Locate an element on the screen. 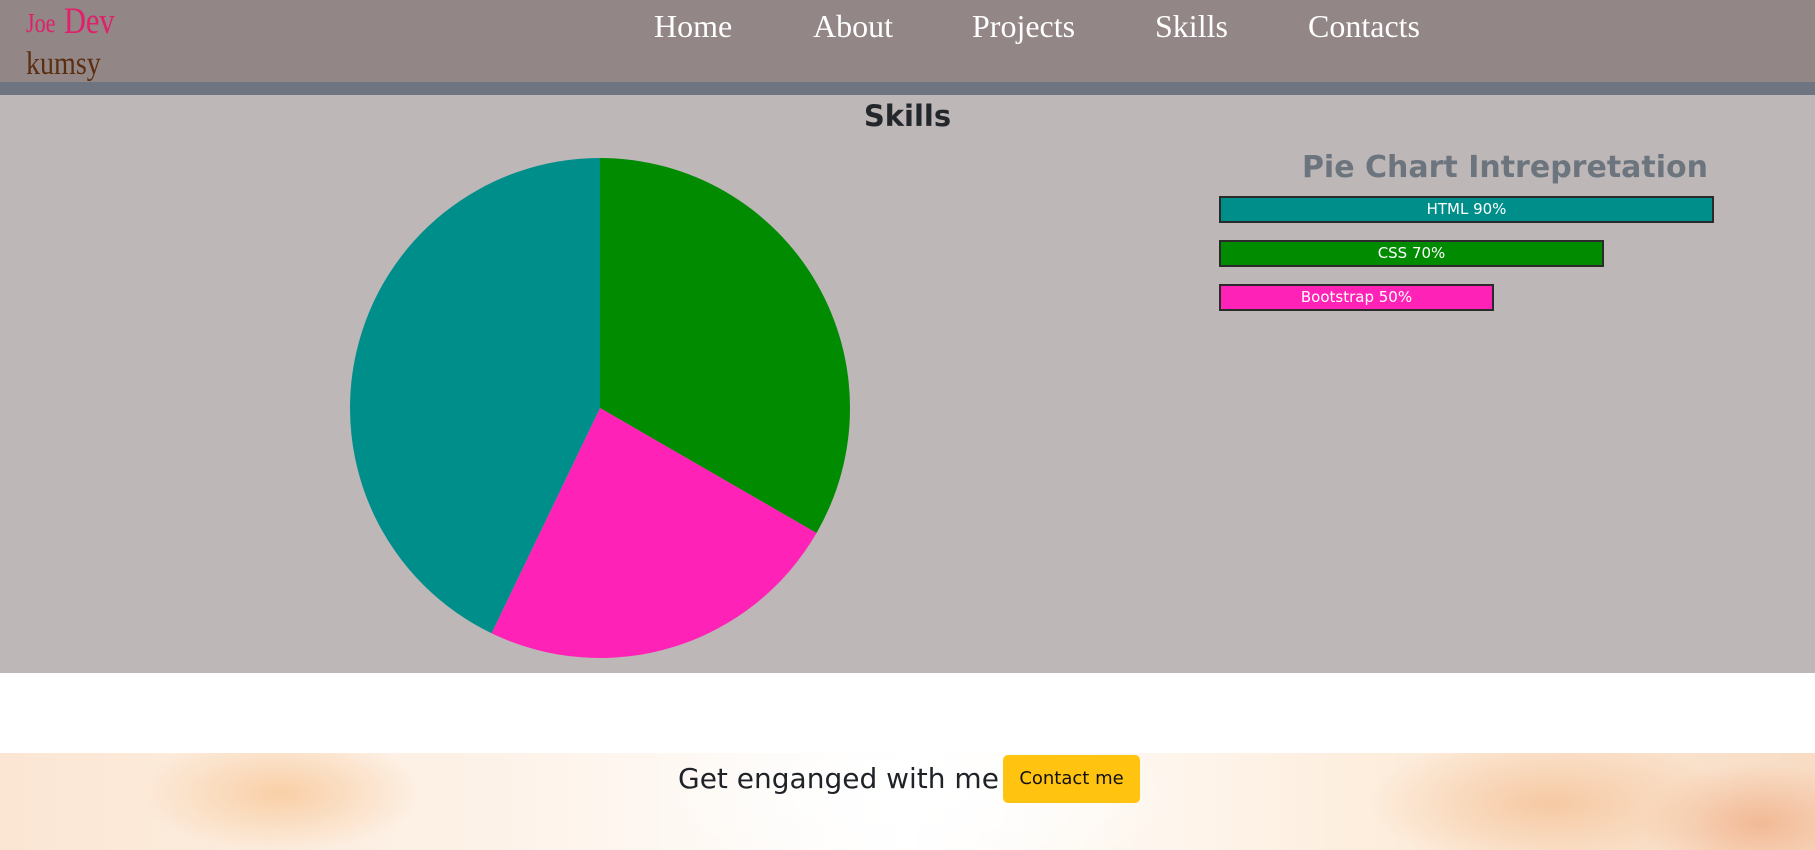 Image resolution: width=1815 pixels, height=850 pixels. skills-title: Skills is located at coordinates (907, 116).